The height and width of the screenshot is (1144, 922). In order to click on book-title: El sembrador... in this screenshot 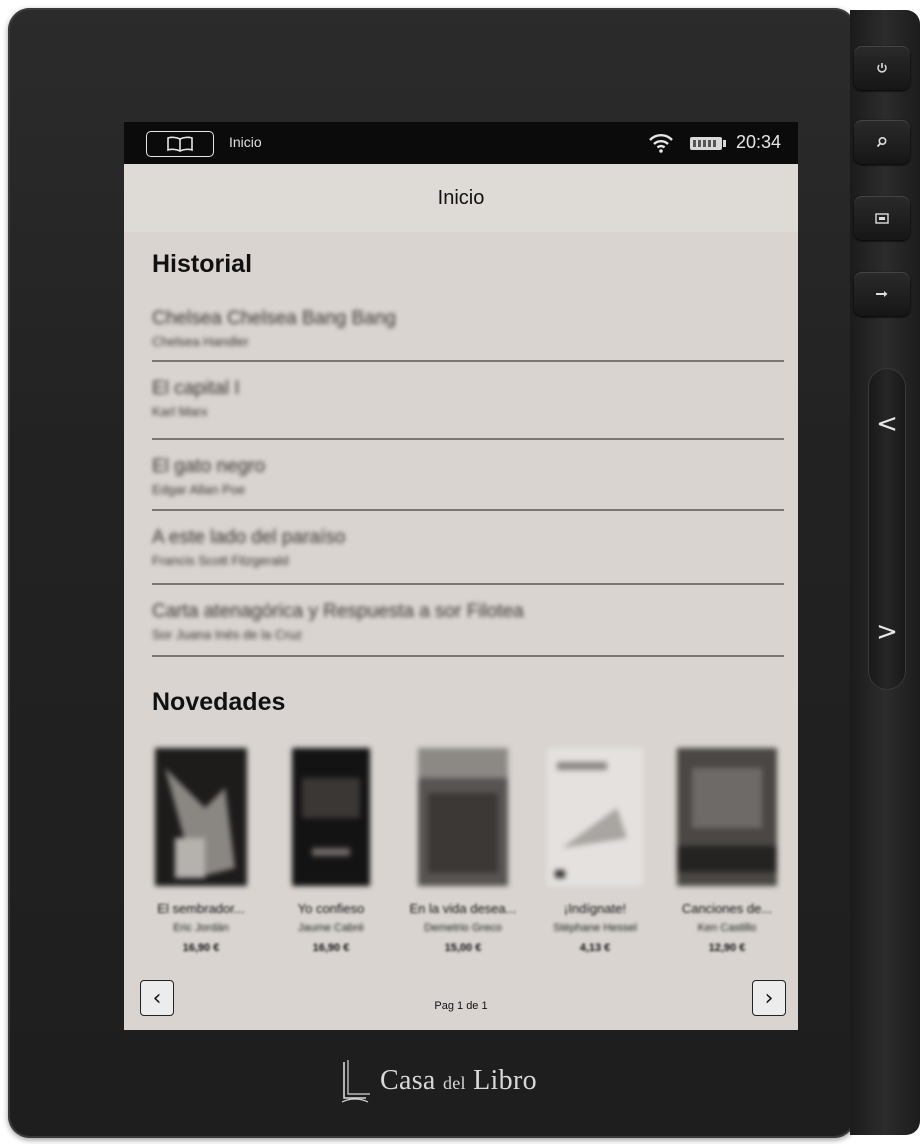, I will do `click(201, 908)`.